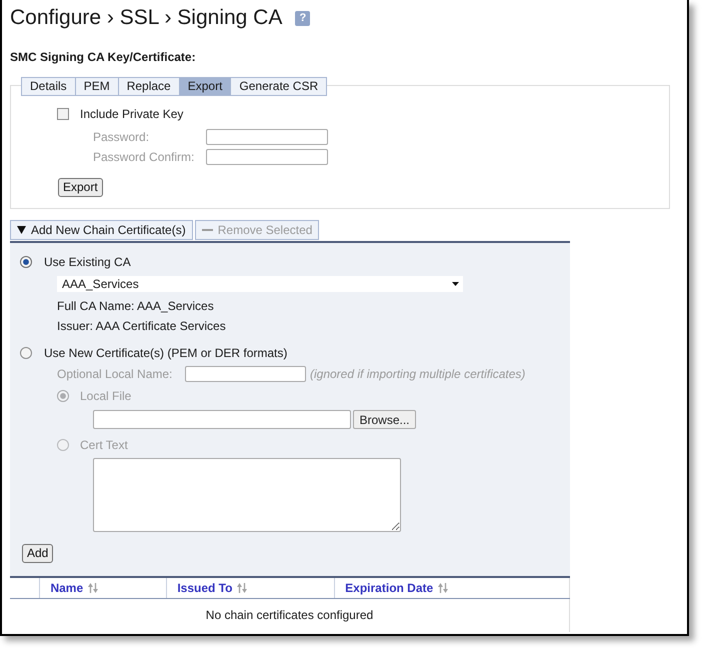 The height and width of the screenshot is (650, 702). I want to click on field-label: Optional Local Name:, so click(115, 374).